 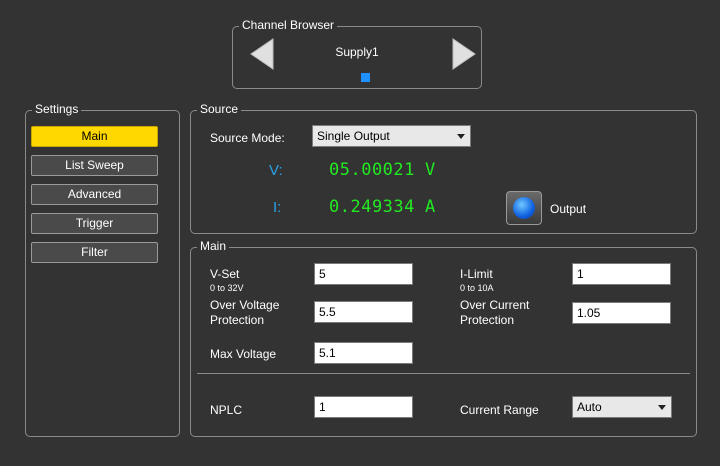 I want to click on voltage-readout: 05.00021, so click(x=372, y=170).